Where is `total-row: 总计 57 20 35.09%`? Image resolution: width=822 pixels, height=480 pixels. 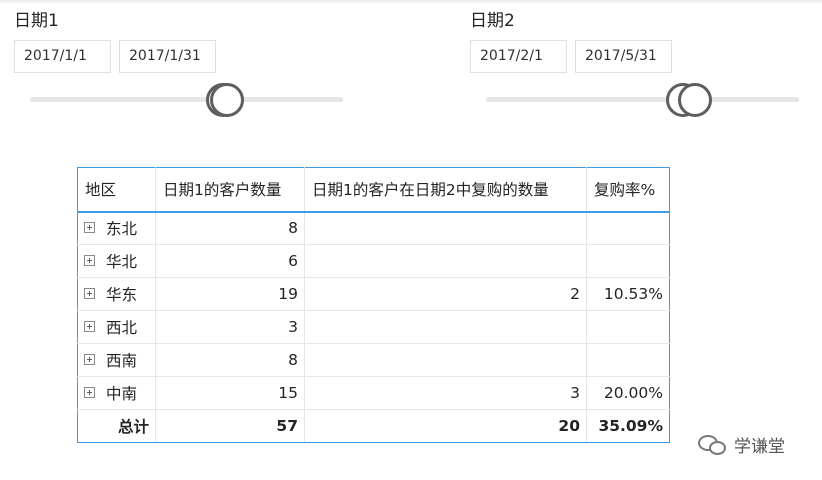 total-row: 总计 57 20 35.09% is located at coordinates (373, 426).